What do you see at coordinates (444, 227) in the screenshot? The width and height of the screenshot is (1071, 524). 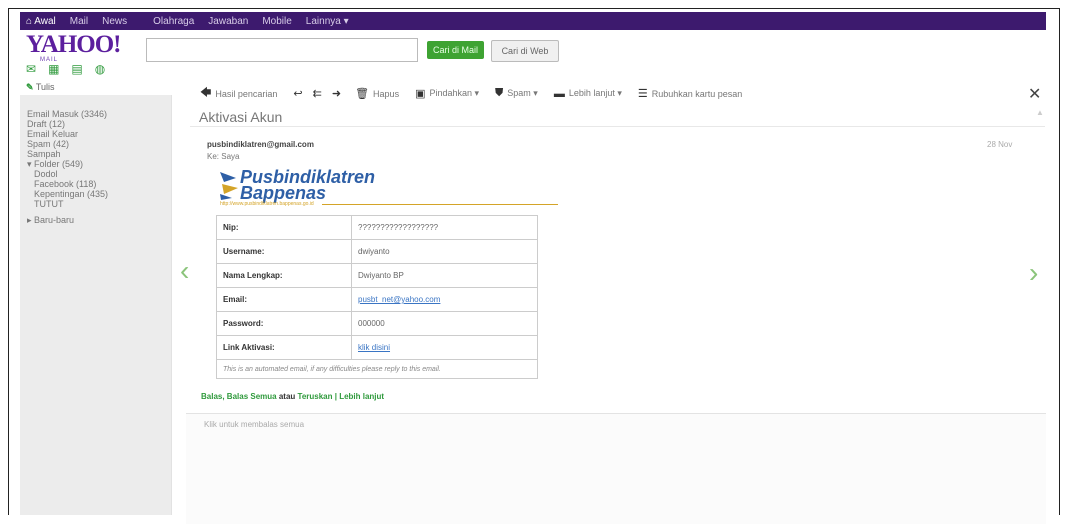 I see `row-value: ??????????????????` at bounding box center [444, 227].